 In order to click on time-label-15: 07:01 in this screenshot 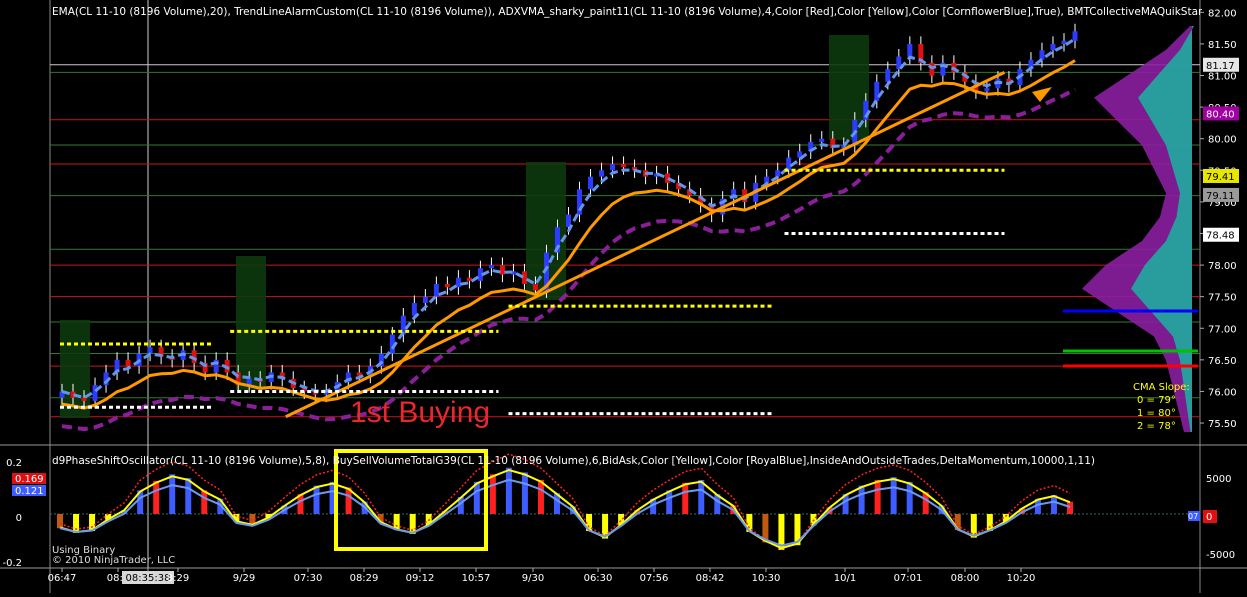, I will do `click(908, 578)`.